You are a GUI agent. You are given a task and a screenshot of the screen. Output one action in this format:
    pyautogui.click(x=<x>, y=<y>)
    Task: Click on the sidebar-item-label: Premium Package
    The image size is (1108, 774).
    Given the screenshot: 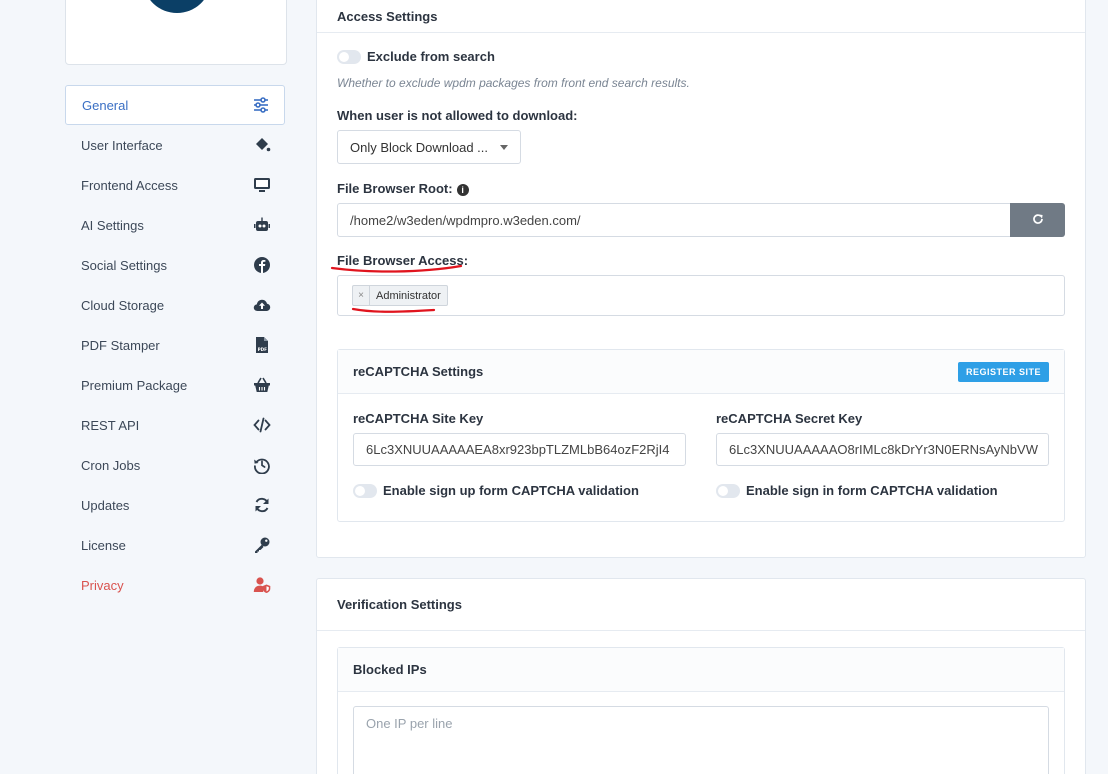 What is the action you would take?
    pyautogui.click(x=134, y=385)
    